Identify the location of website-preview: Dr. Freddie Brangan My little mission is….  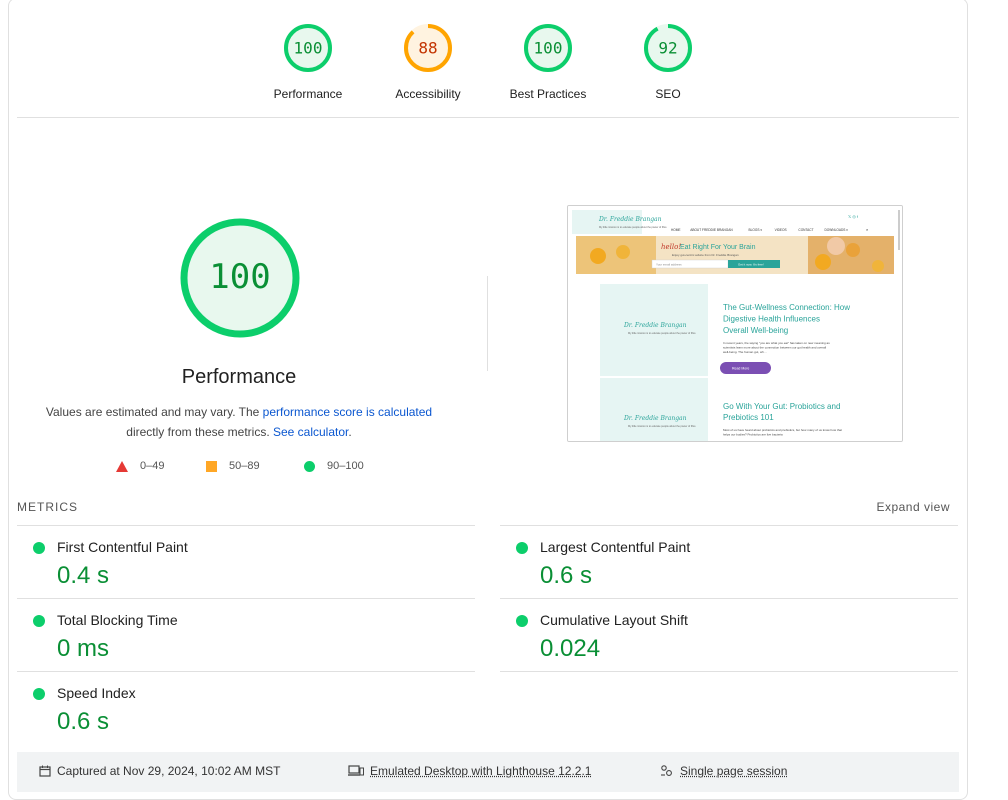
(735, 323).